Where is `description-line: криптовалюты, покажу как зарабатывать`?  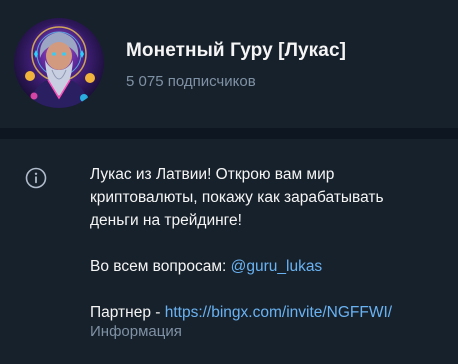 description-line: криптовалюты, покажу как зарабатывать is located at coordinates (237, 197).